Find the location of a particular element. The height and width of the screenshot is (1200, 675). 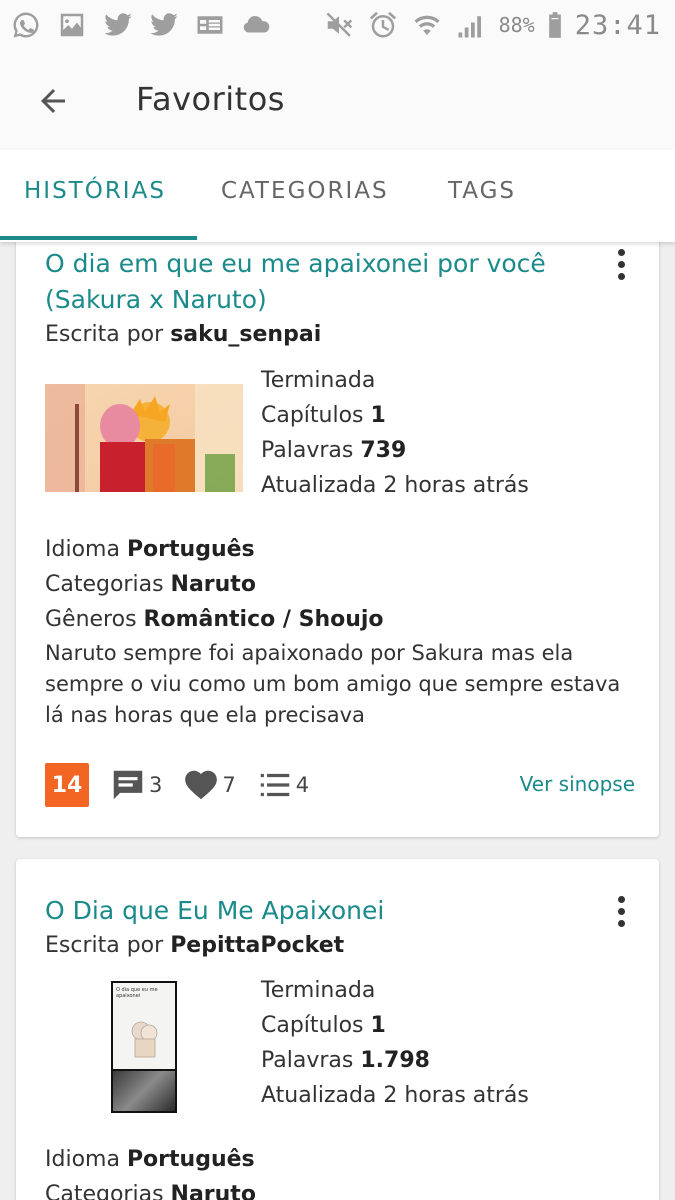

genres-row: Gêneros Romântico / Shoujo is located at coordinates (214, 619).